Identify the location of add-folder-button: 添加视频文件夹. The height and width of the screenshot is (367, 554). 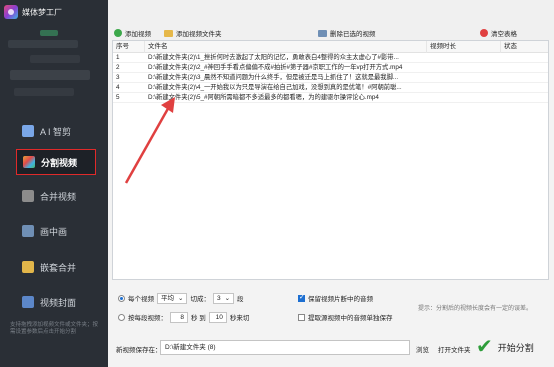
(193, 33).